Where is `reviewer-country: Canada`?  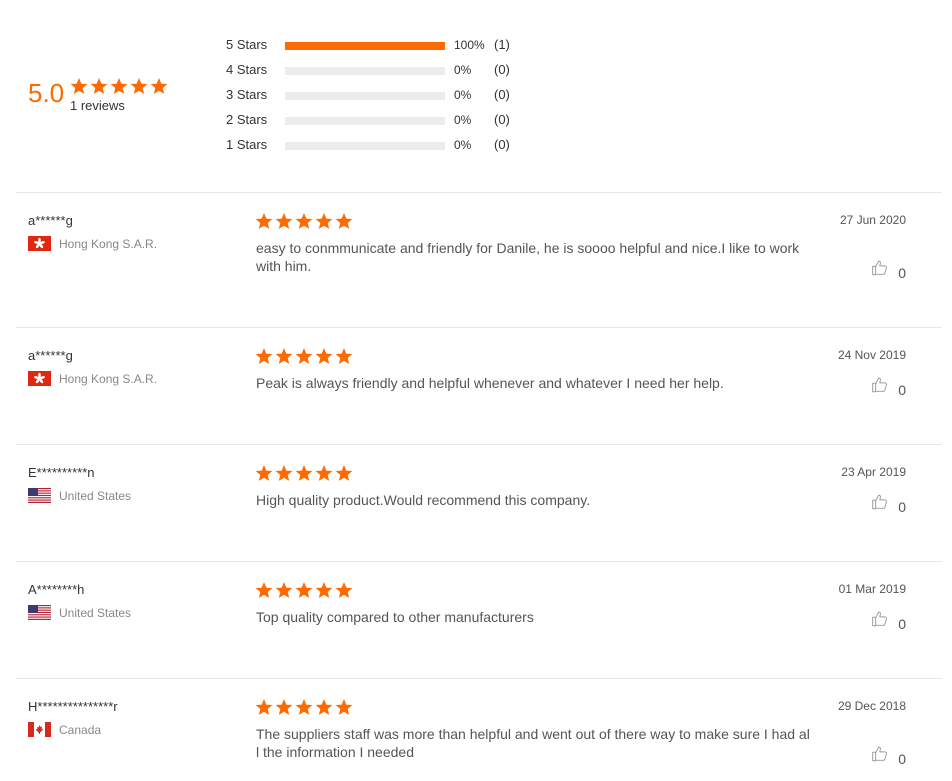 reviewer-country: Canada is located at coordinates (64, 729).